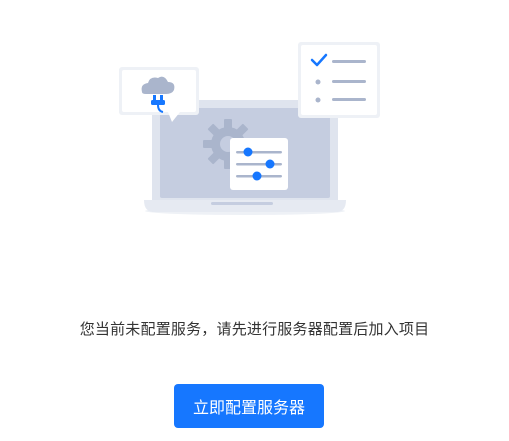 The image size is (509, 441). I want to click on sliders-panel-icon, so click(259, 164).